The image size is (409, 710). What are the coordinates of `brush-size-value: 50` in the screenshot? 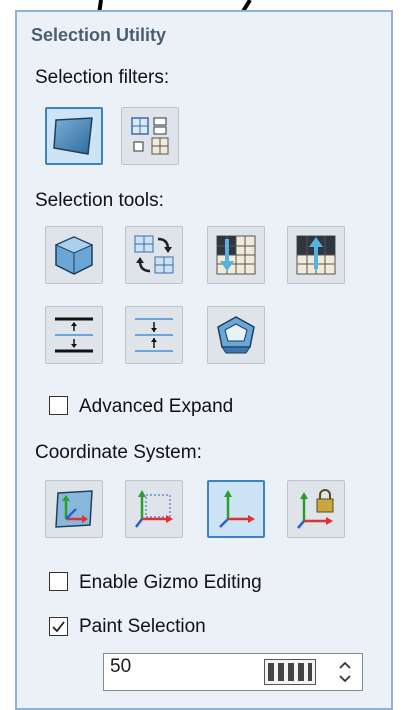 It's located at (120, 667).